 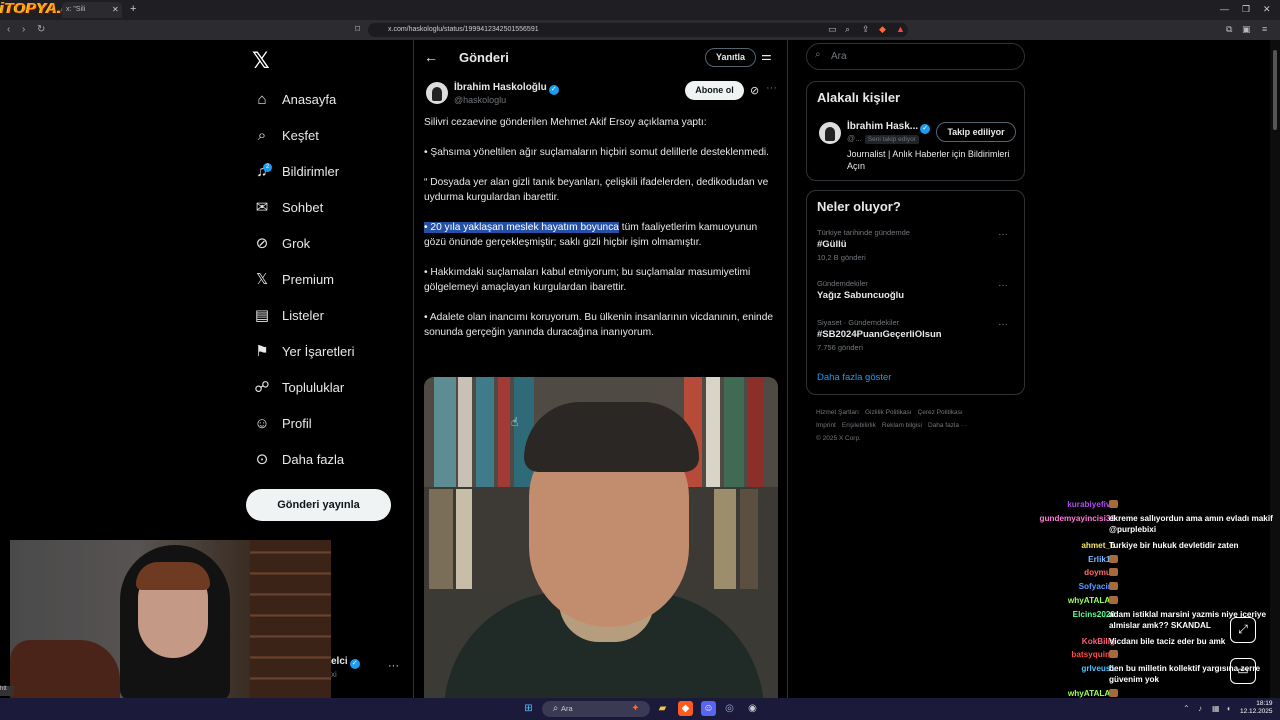 What do you see at coordinates (23, 29) in the screenshot?
I see `forward-icon: ›` at bounding box center [23, 29].